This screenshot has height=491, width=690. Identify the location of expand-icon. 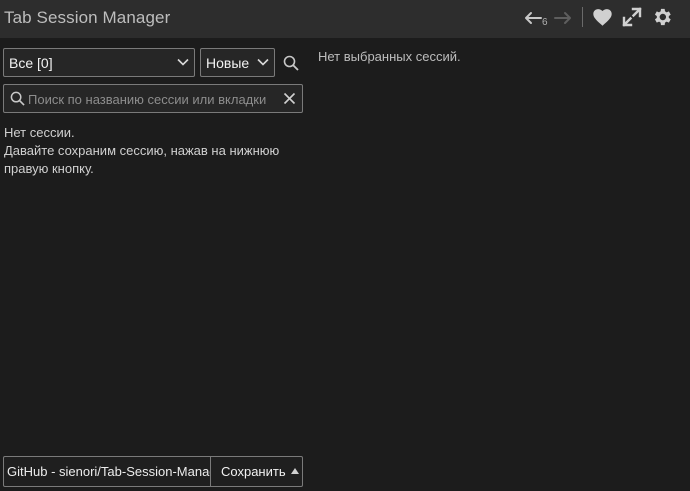
(632, 17).